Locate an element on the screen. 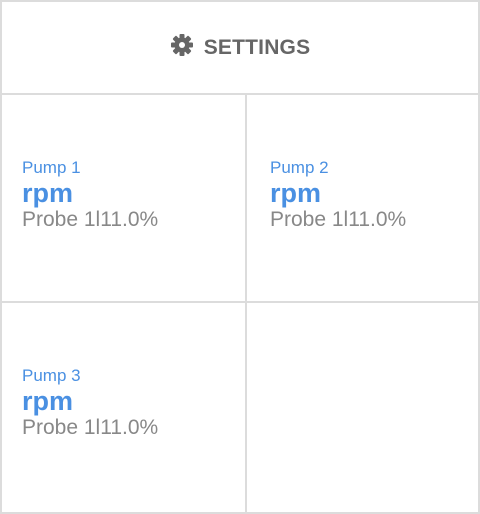  pump-name: Pump 1 is located at coordinates (51, 167).